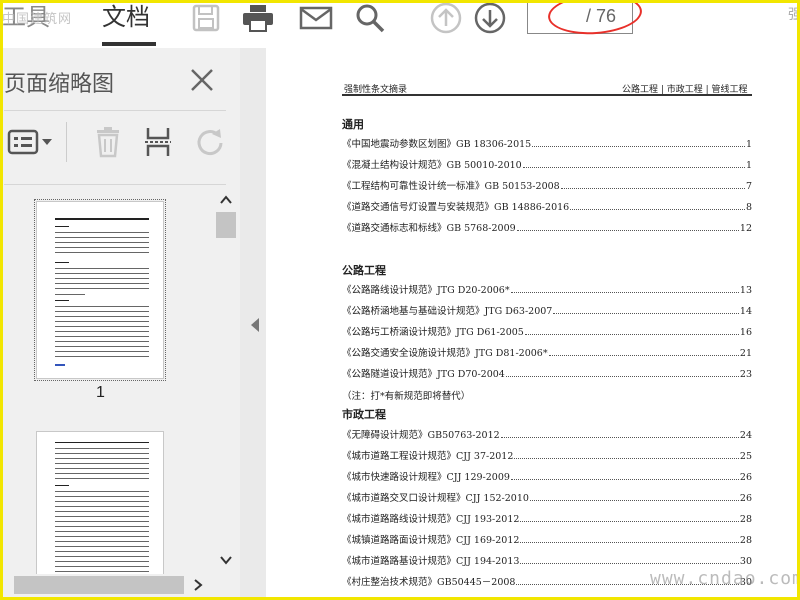 The image size is (800, 600). What do you see at coordinates (547, 497) in the screenshot?
I see `toc-entry: 《城市道路交叉口设计规程》CJJ 152-2010 26` at bounding box center [547, 497].